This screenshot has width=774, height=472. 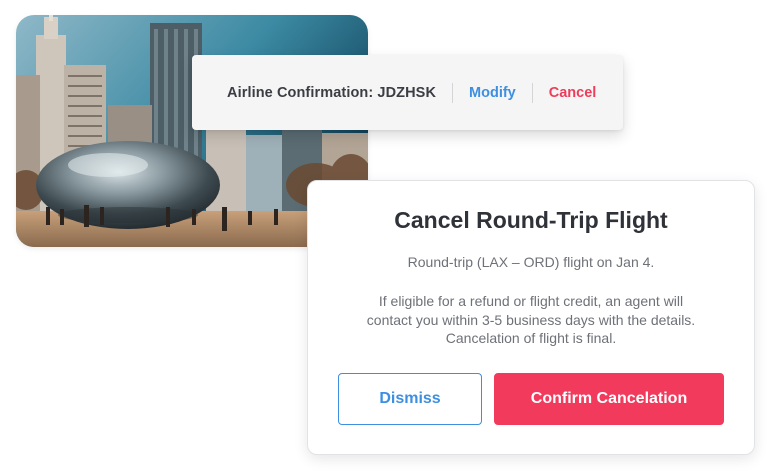 What do you see at coordinates (332, 92) in the screenshot?
I see `confirmation-label: Airline Confirmation: JDZHSK` at bounding box center [332, 92].